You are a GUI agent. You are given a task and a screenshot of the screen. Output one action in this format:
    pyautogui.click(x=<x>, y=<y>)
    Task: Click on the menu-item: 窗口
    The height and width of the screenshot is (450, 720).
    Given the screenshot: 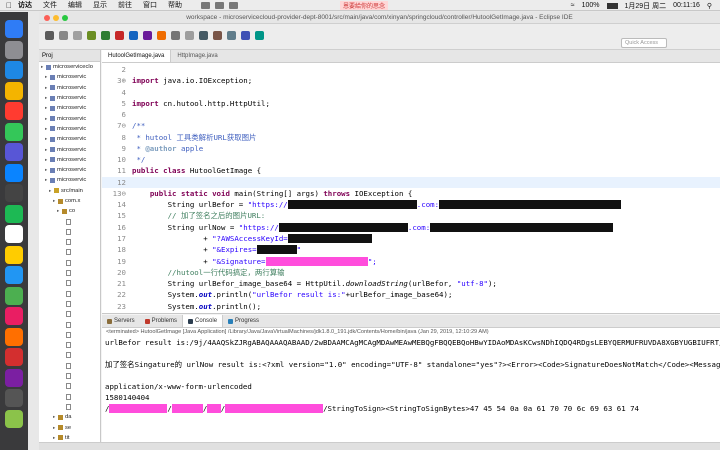 What is the action you would take?
    pyautogui.click(x=150, y=5)
    